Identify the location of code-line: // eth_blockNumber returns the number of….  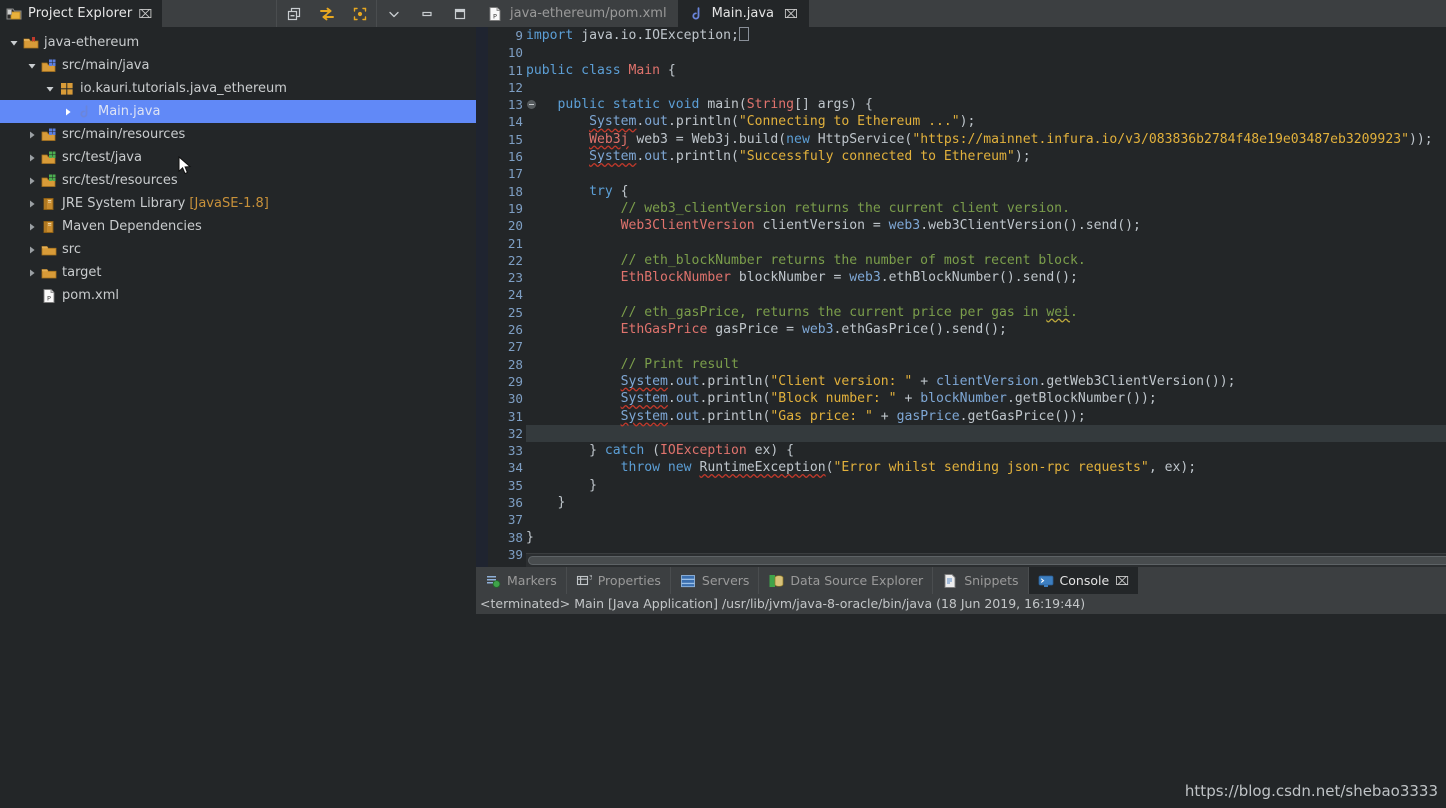
(986, 260).